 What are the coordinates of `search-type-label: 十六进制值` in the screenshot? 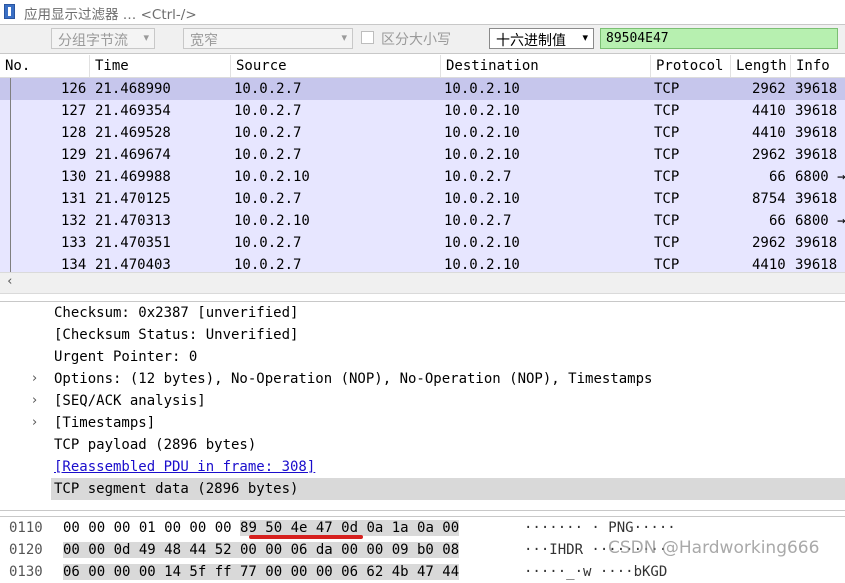 It's located at (531, 41).